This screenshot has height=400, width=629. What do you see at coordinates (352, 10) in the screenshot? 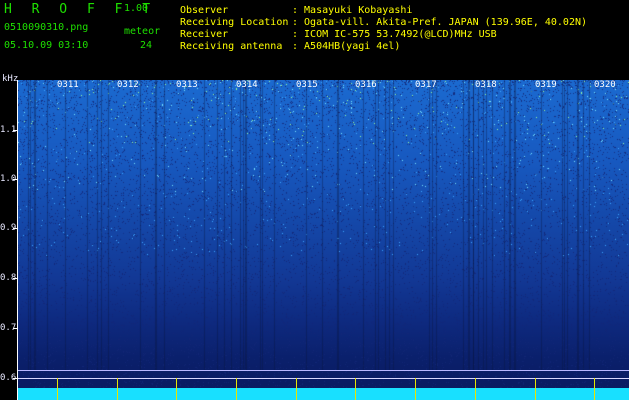
I see `observer-value: : Masayuki Kobayashi` at bounding box center [352, 10].